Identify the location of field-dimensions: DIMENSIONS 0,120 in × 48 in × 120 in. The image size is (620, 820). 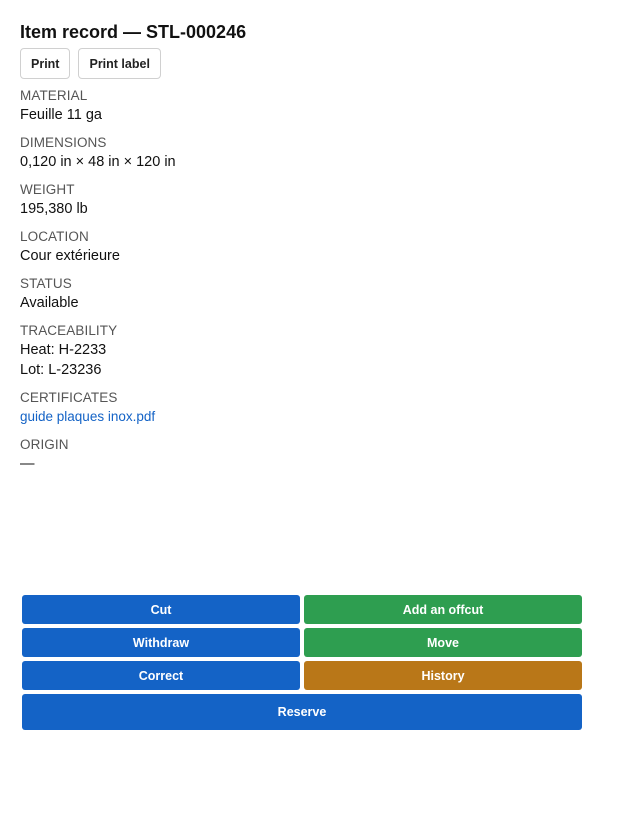
(310, 153).